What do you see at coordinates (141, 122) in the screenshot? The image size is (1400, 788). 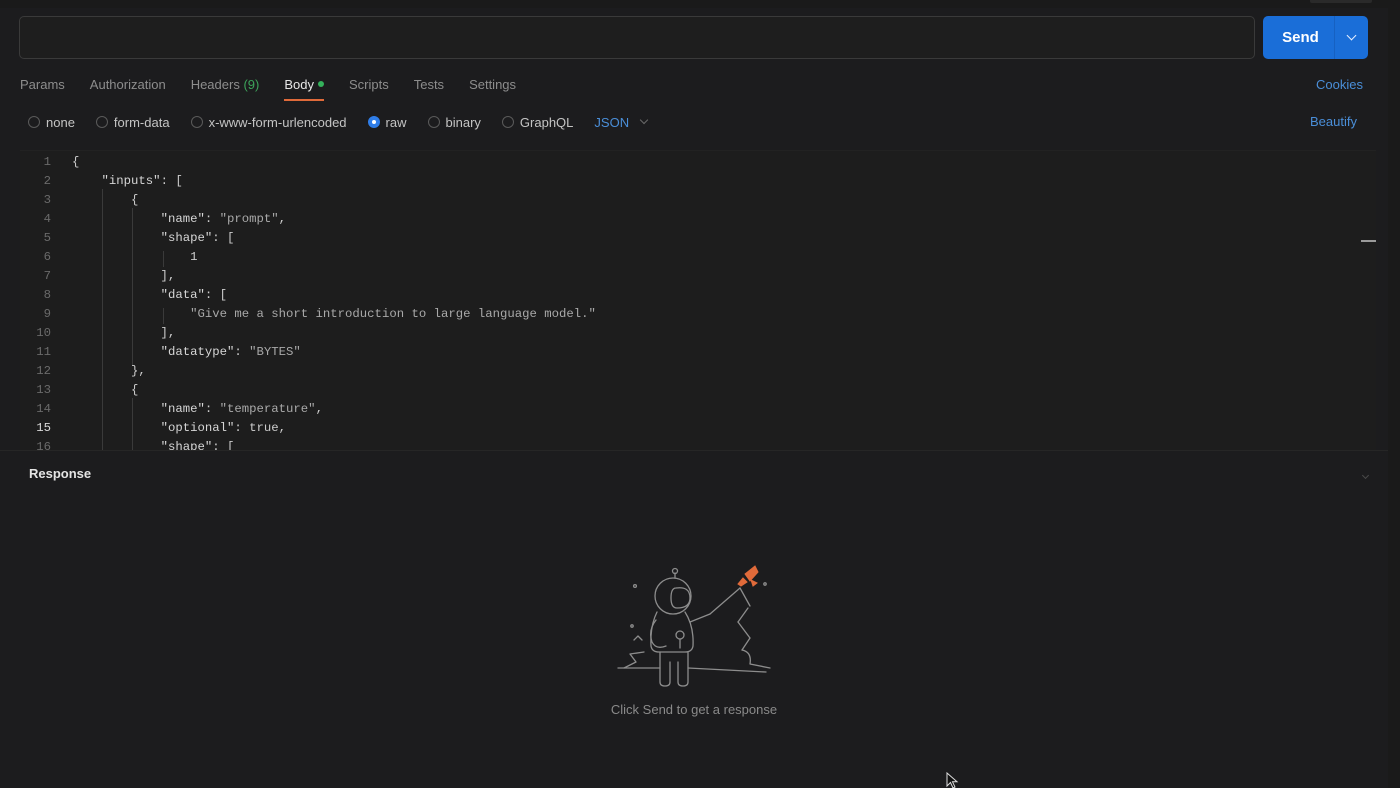 I see `body-type-label: form-data` at bounding box center [141, 122].